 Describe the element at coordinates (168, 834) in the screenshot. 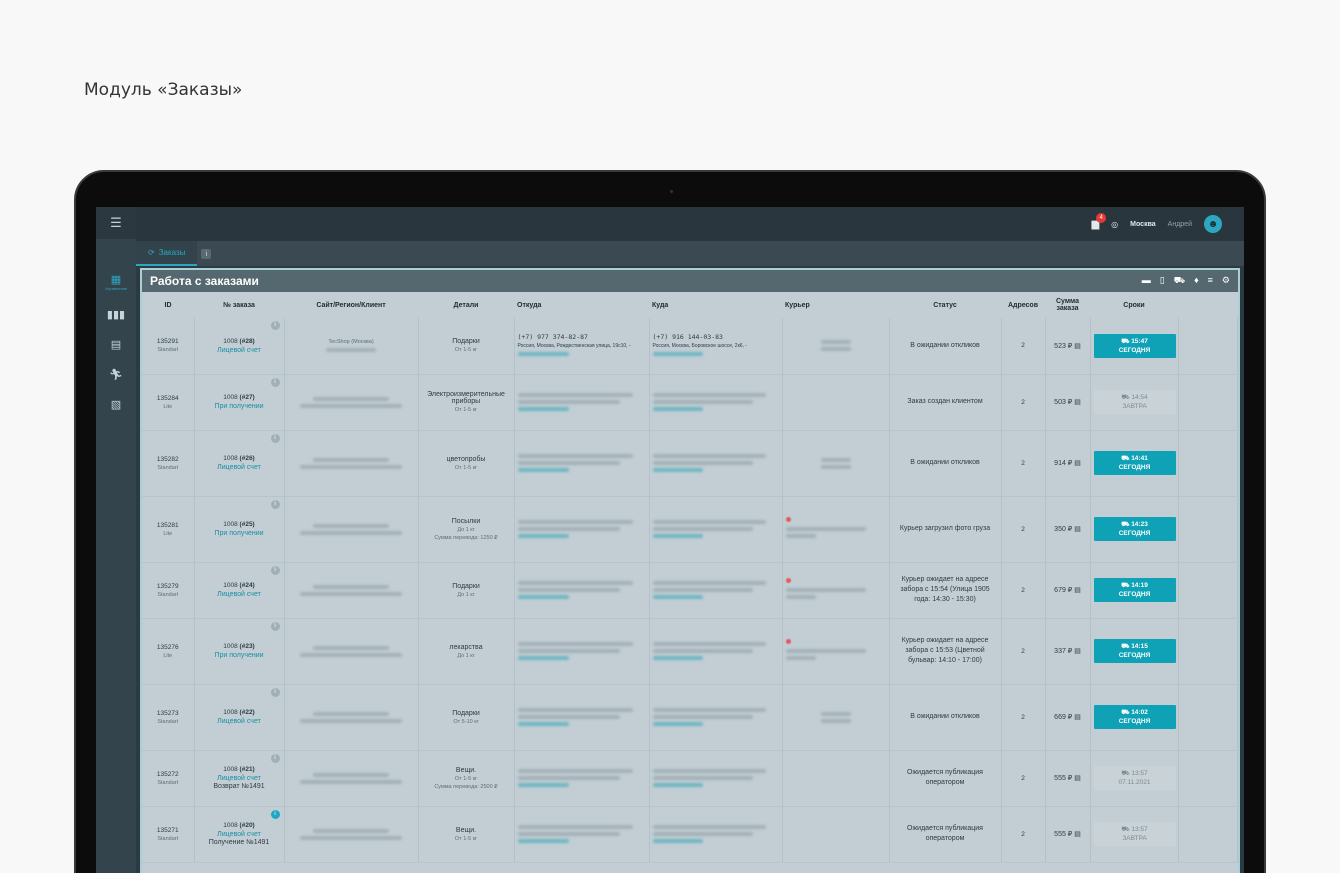

I see `id-cell: 135271 Standart` at that location.